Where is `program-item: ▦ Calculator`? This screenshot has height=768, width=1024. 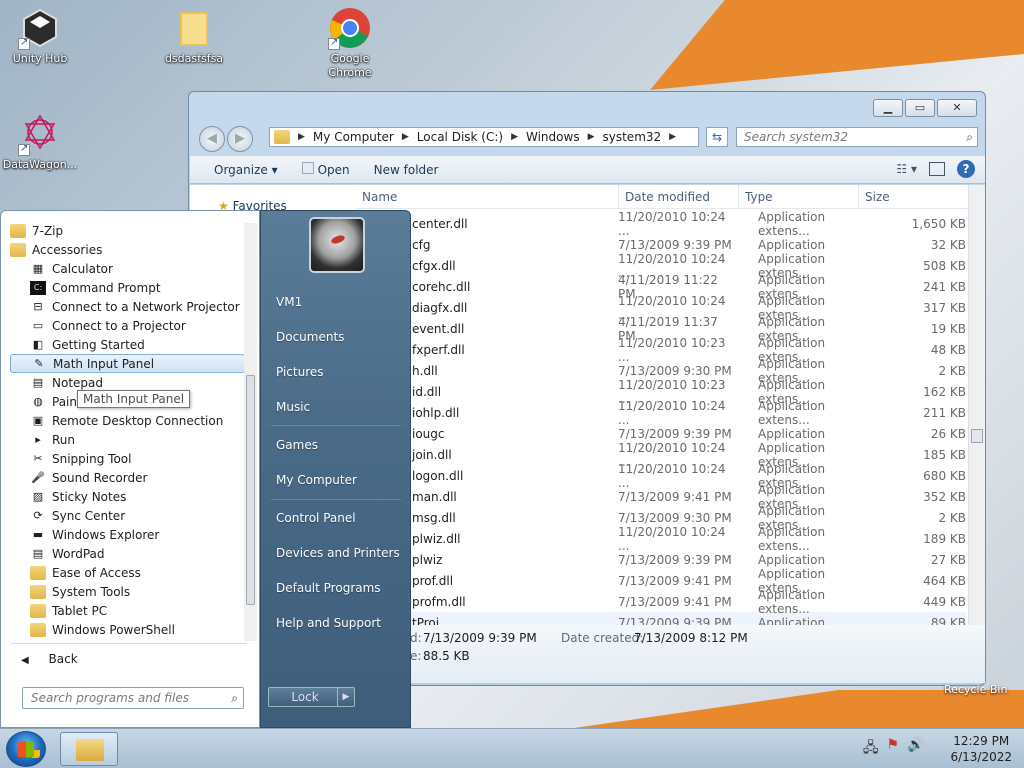 program-item: ▦ Calculator is located at coordinates (127, 268).